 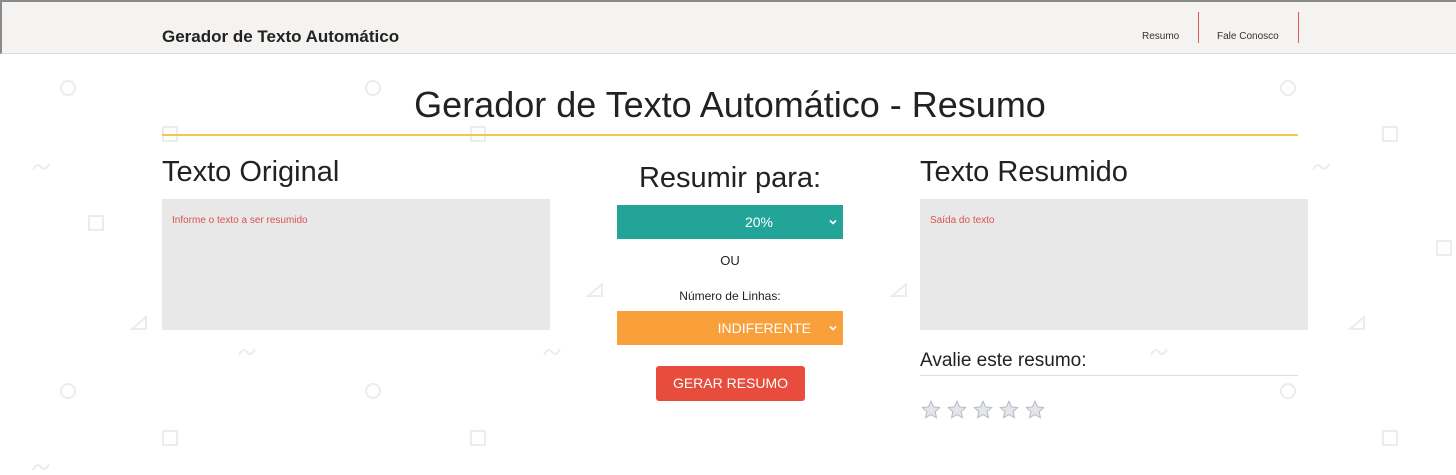 What do you see at coordinates (1003, 360) in the screenshot?
I see `rating-heading: Avalie este resumo:` at bounding box center [1003, 360].